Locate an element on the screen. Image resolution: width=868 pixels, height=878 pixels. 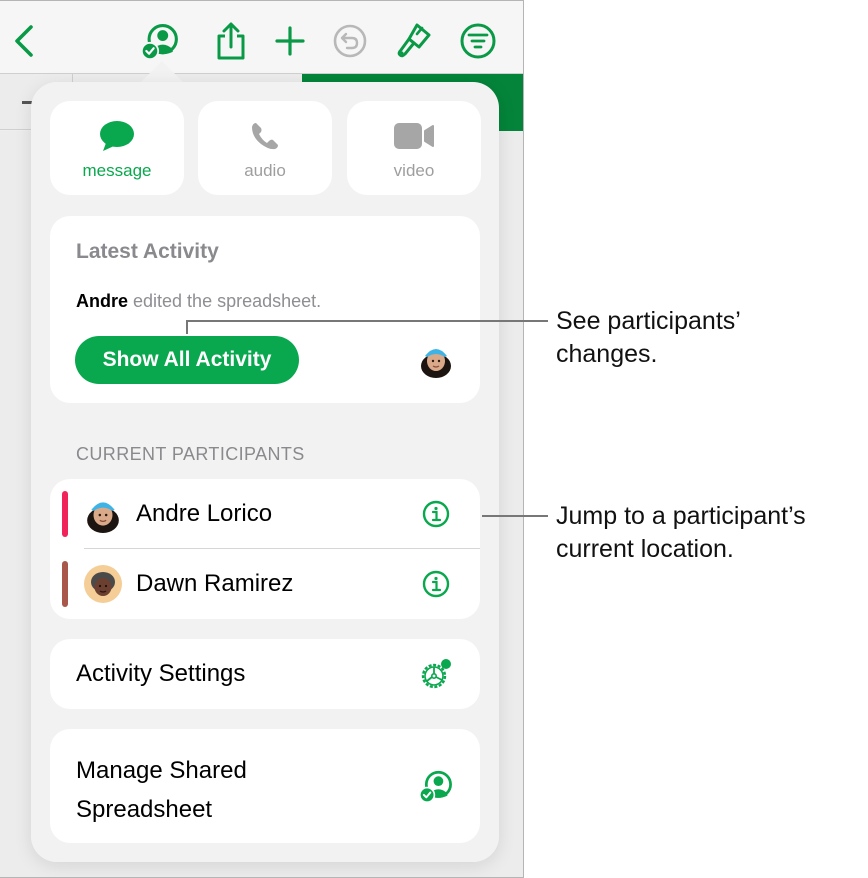
show-all-activity-button: Show All Activity is located at coordinates (187, 360).